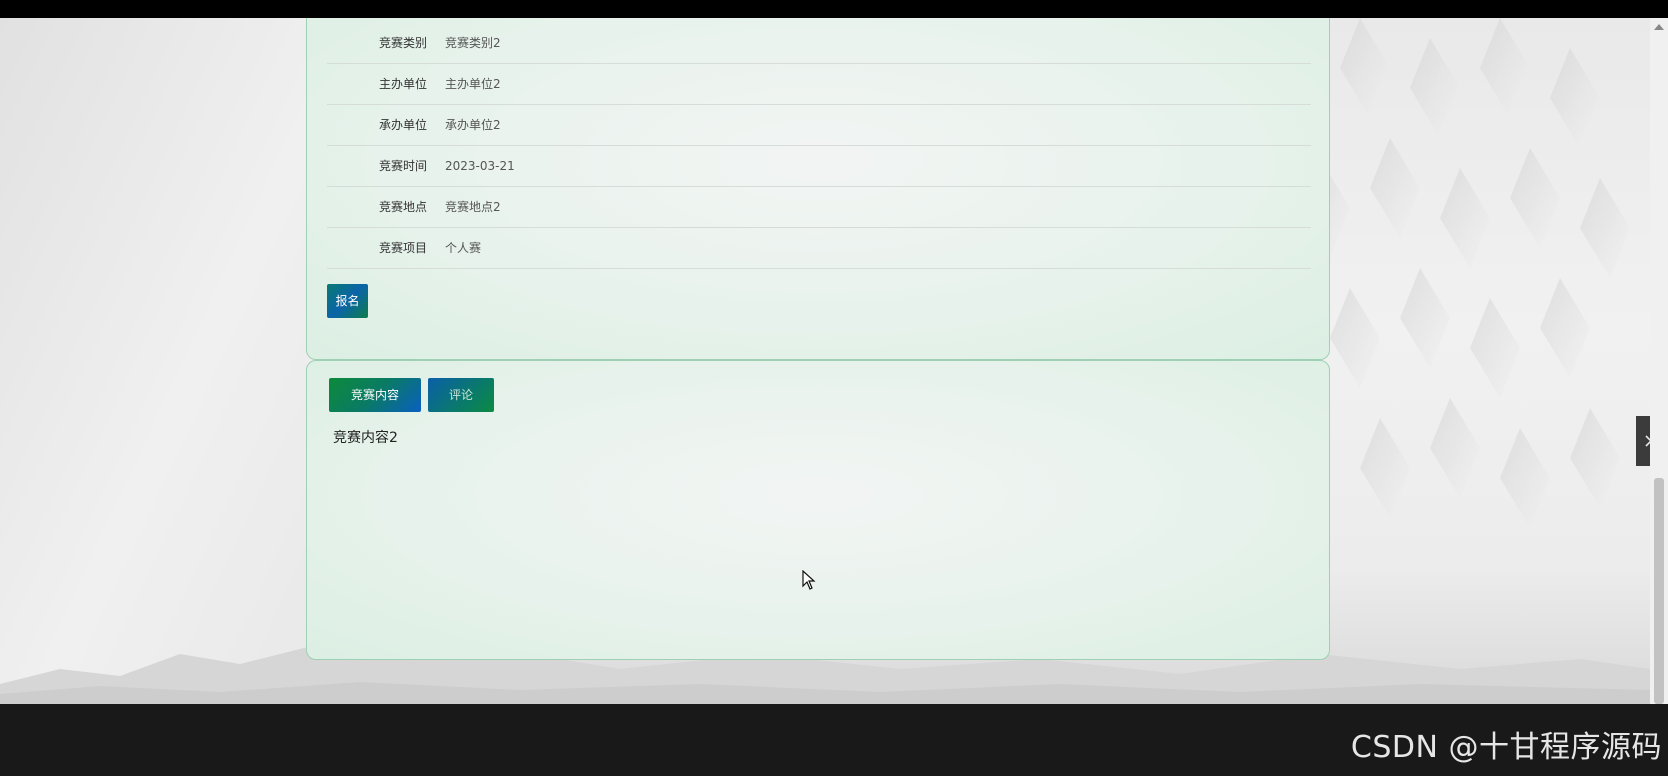 Image resolution: width=1668 pixels, height=776 pixels. What do you see at coordinates (375, 395) in the screenshot?
I see `tab-competition-content: 竞赛内容` at bounding box center [375, 395].